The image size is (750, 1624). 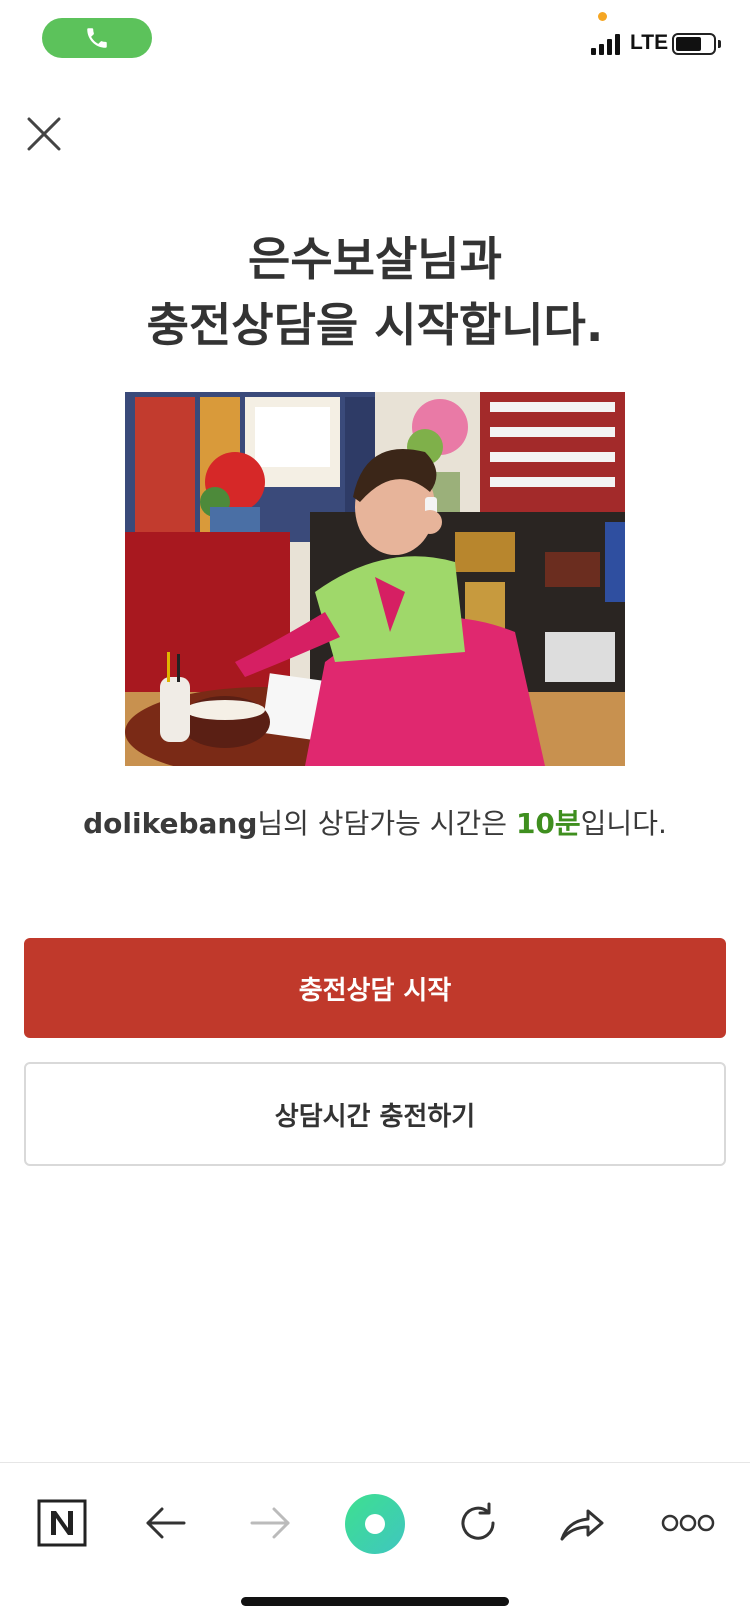 I want to click on phone-icon, so click(x=97, y=38).